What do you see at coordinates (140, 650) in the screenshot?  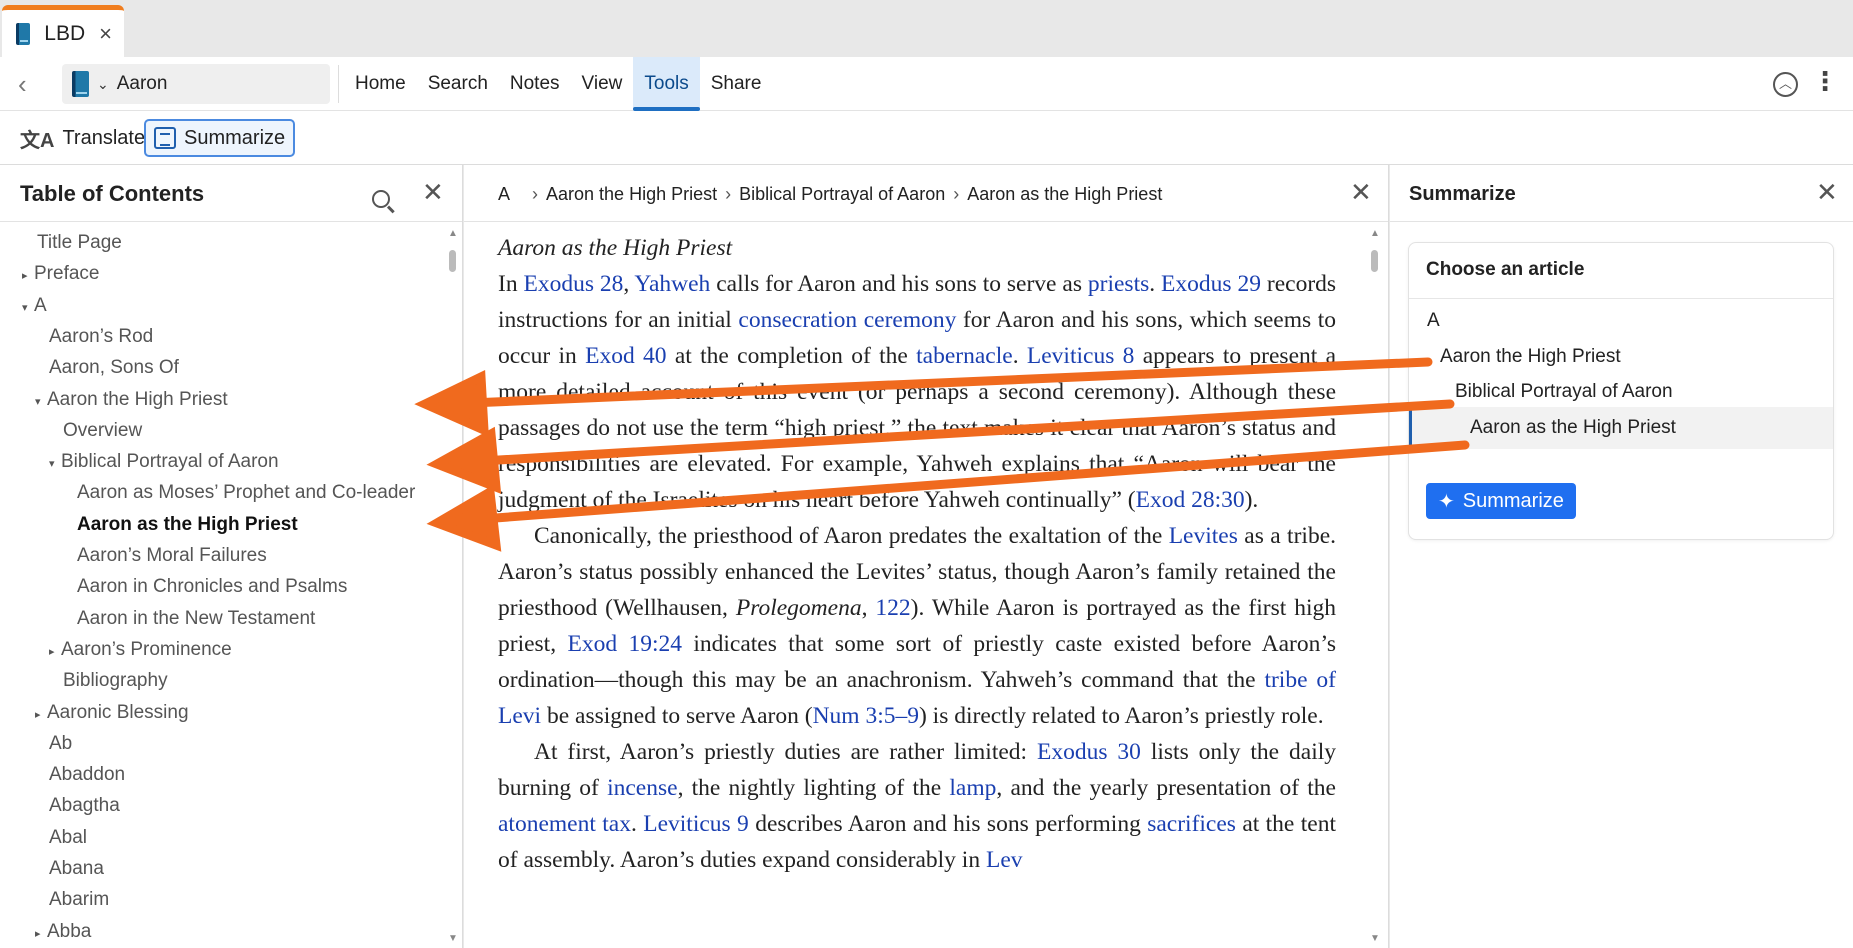 I see `toc-item: ▸ Aaron’s Prominence` at bounding box center [140, 650].